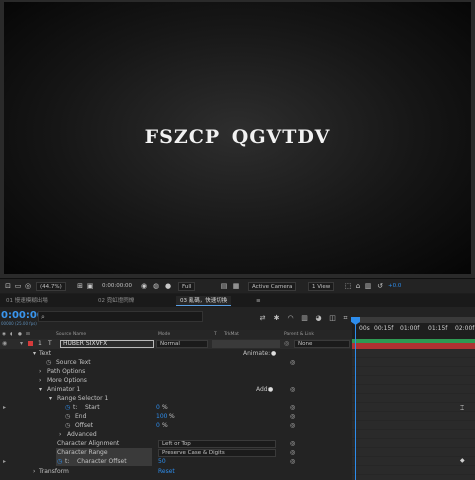  What do you see at coordinates (413, 409) in the screenshot?
I see `layer-track-area: ⌶ ◆` at bounding box center [413, 409].